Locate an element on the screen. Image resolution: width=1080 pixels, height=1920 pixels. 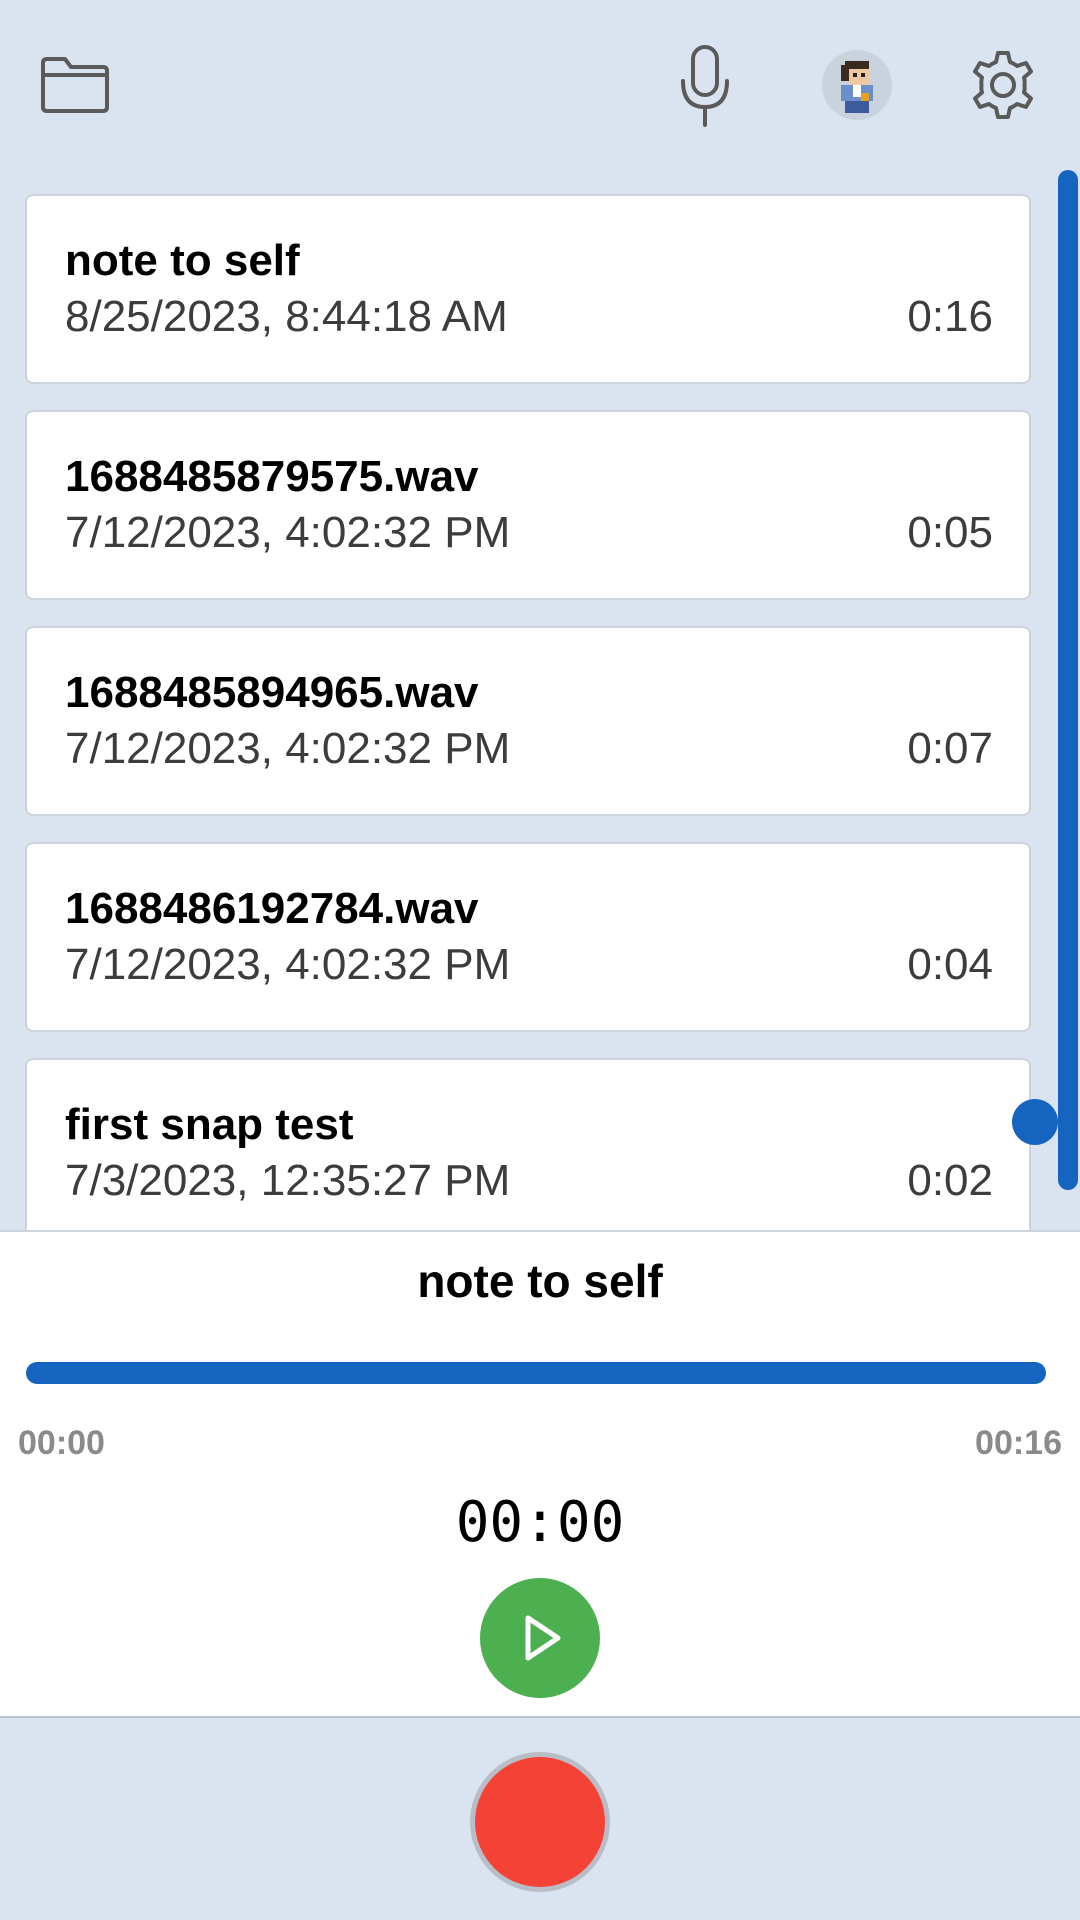
scrollbar-thumb is located at coordinates (1068, 680).